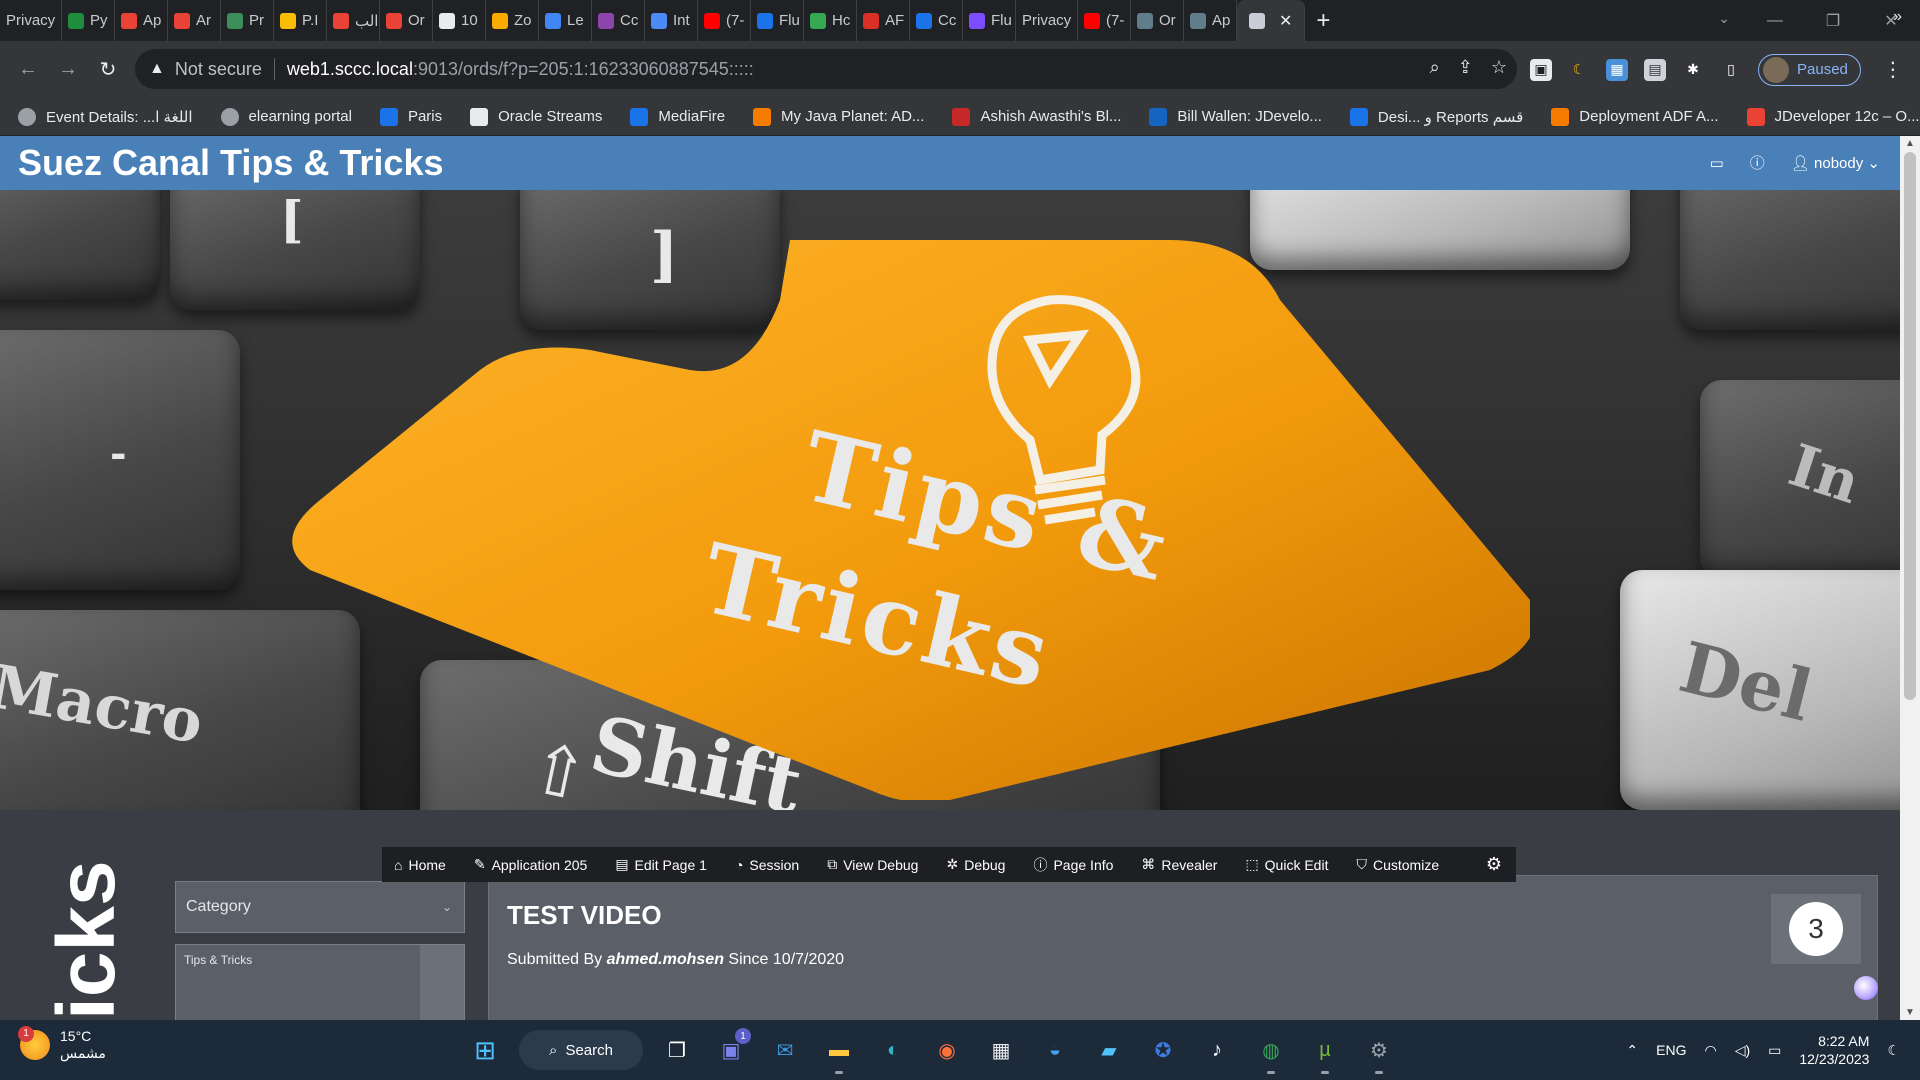 The image size is (1920, 1080). What do you see at coordinates (485, 1050) in the screenshot?
I see `windows-start-icon: ⊞` at bounding box center [485, 1050].